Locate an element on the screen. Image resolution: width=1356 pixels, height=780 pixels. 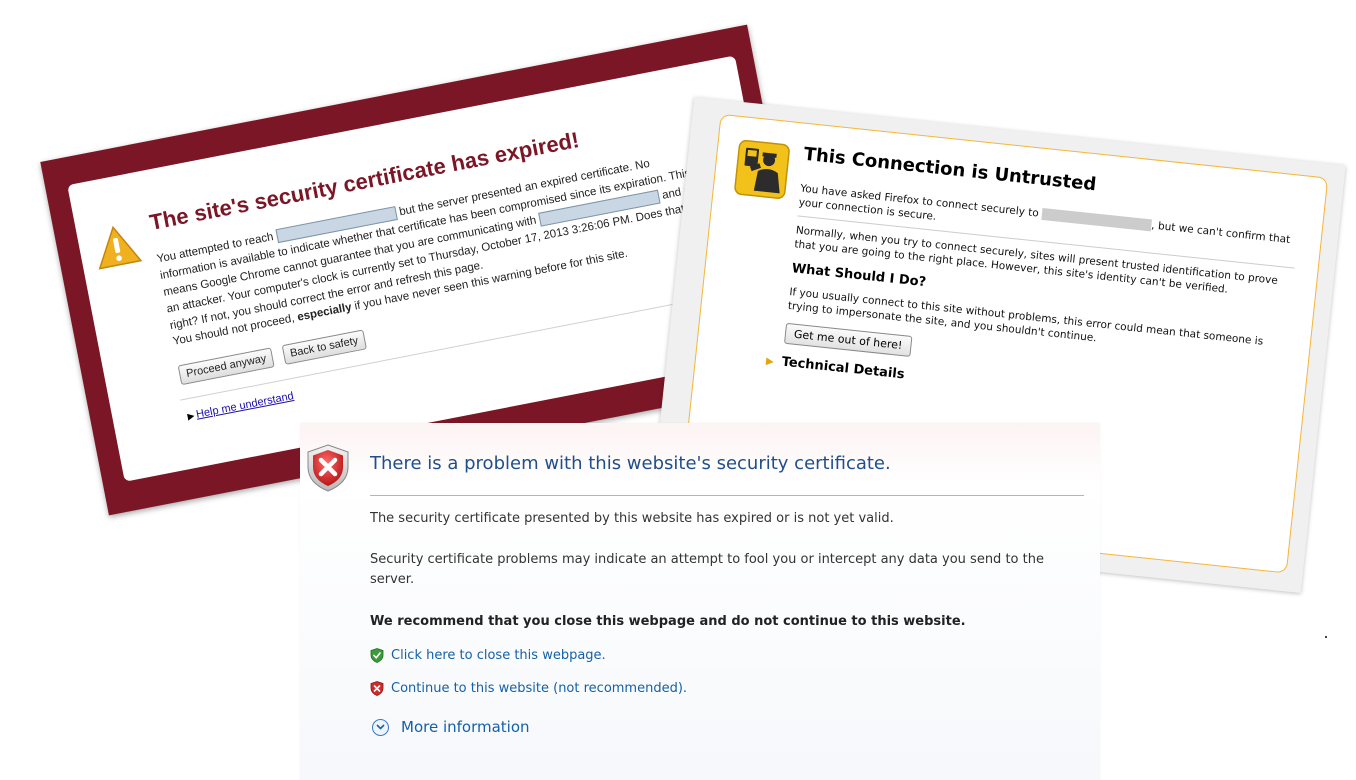
firefox-what-should-i-do-heading: What Should I Do? is located at coordinates (859, 276).